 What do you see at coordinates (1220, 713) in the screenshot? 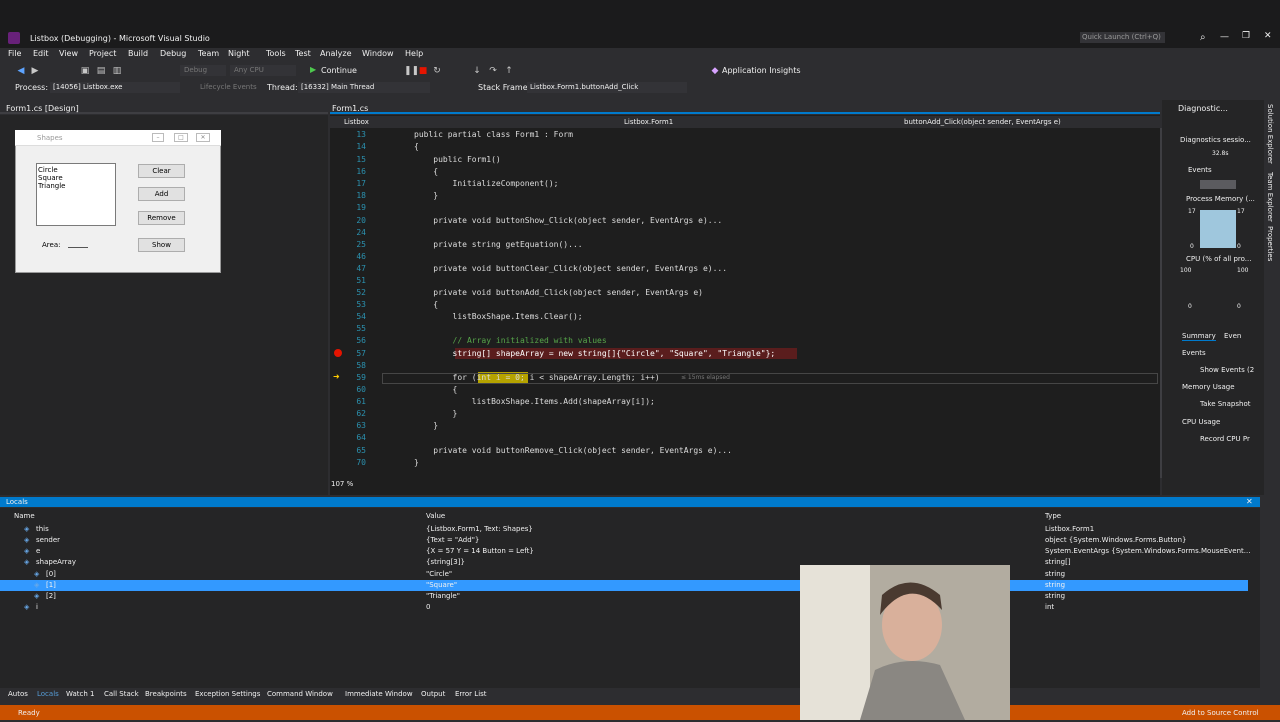
I see `source-control-button: Add to Source Control` at bounding box center [1220, 713].